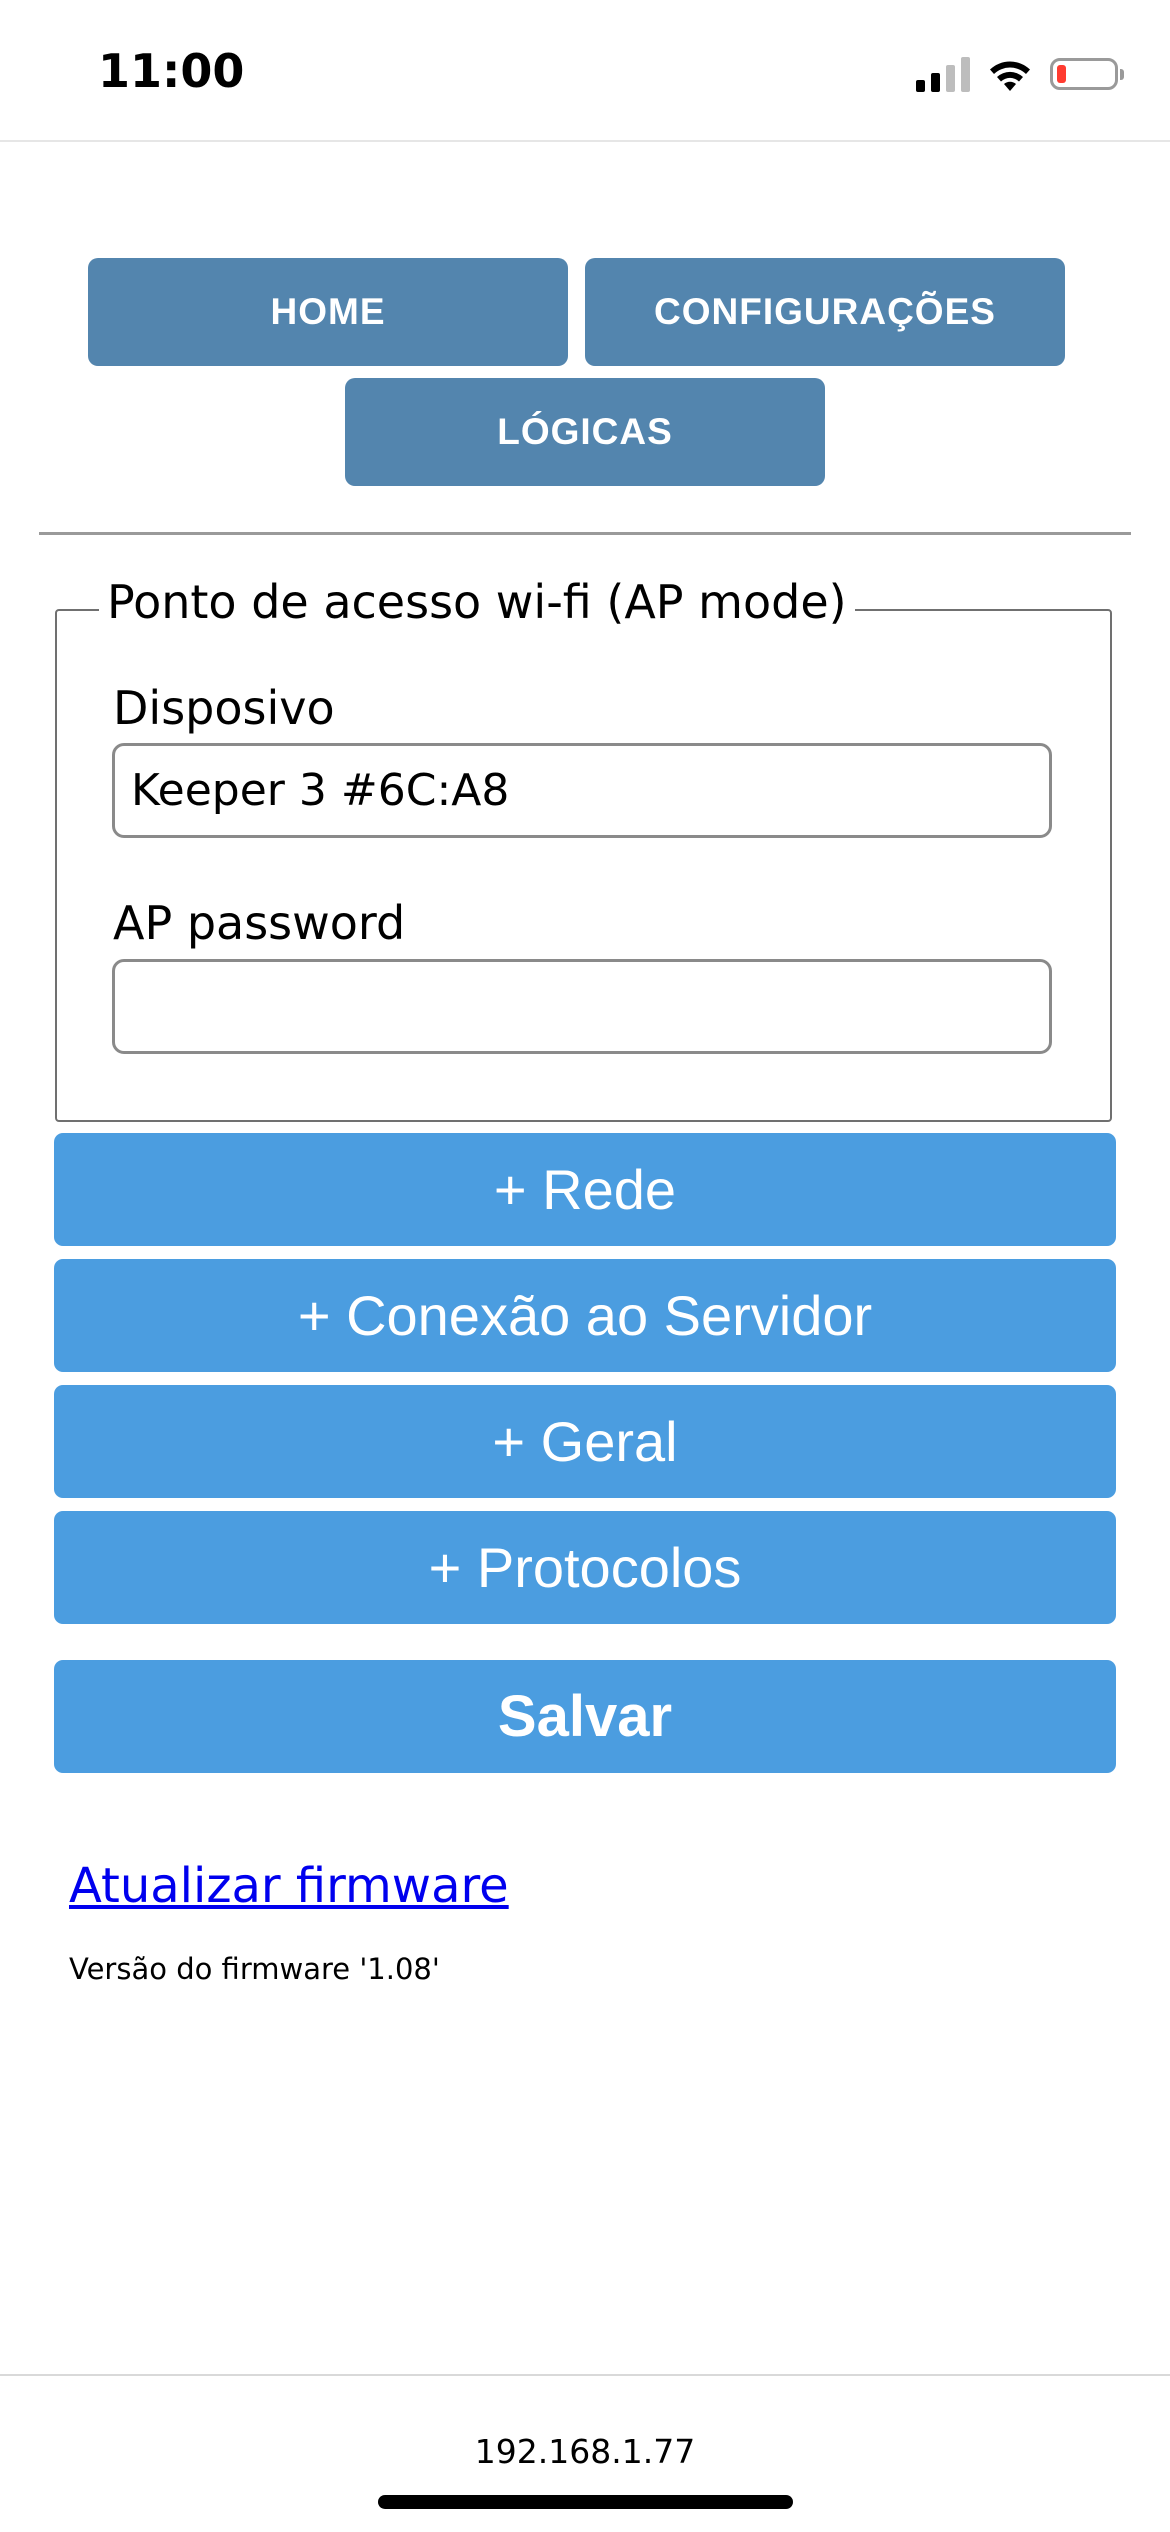 The image size is (1170, 2532). What do you see at coordinates (585, 432) in the screenshot?
I see `nav-logicas-button: LÓGICAS` at bounding box center [585, 432].